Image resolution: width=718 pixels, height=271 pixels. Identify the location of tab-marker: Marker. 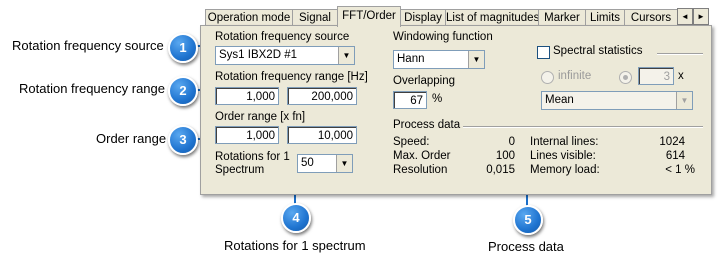
(562, 17).